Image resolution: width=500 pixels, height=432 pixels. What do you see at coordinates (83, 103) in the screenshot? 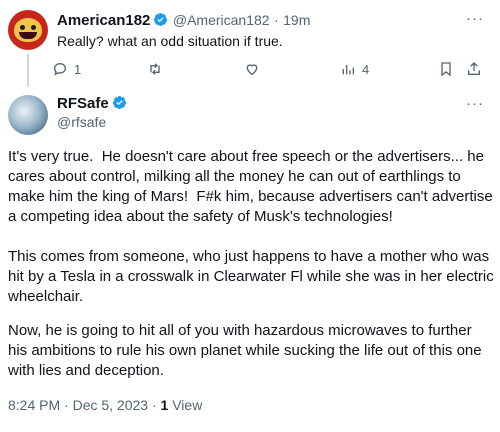
I see `display-name: RFSafe` at bounding box center [83, 103].